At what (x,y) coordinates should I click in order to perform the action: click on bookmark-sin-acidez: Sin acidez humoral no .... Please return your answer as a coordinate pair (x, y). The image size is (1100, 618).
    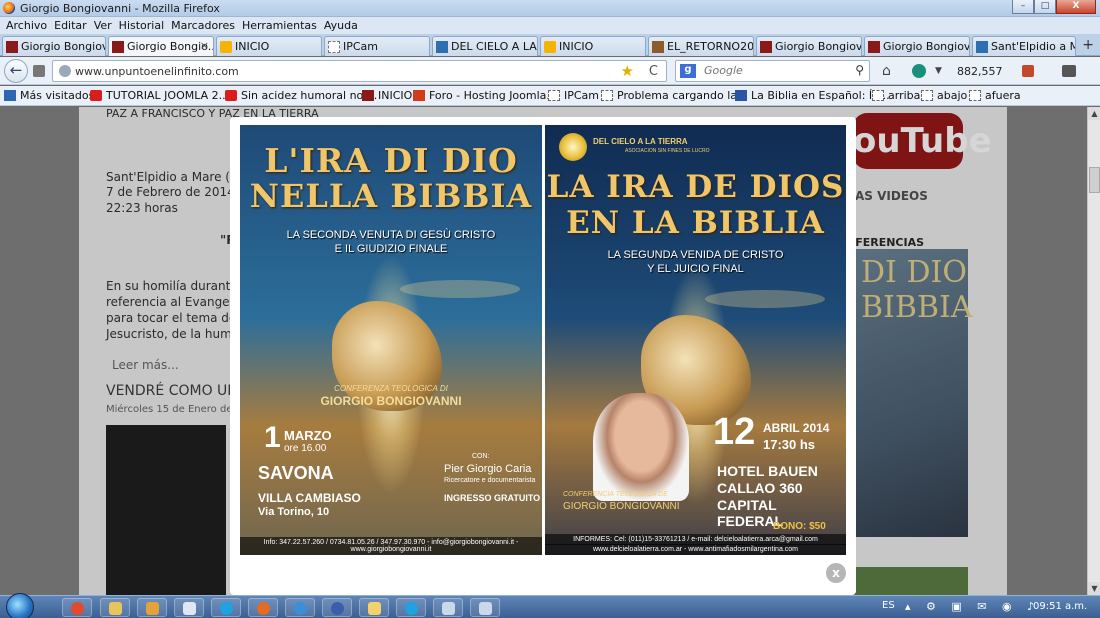
    Looking at the image, I should click on (301, 95).